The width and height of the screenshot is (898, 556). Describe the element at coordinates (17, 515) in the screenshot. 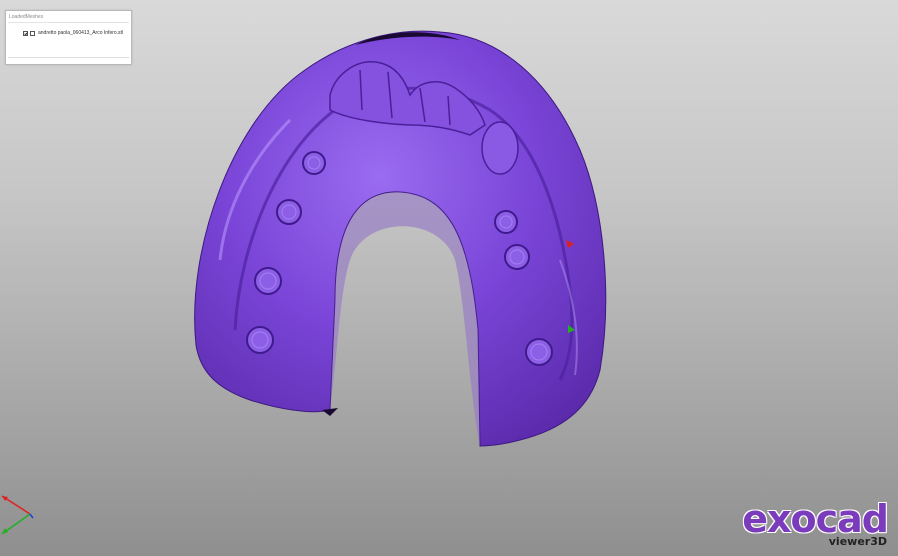

I see `axis-gizmo-icon` at that location.